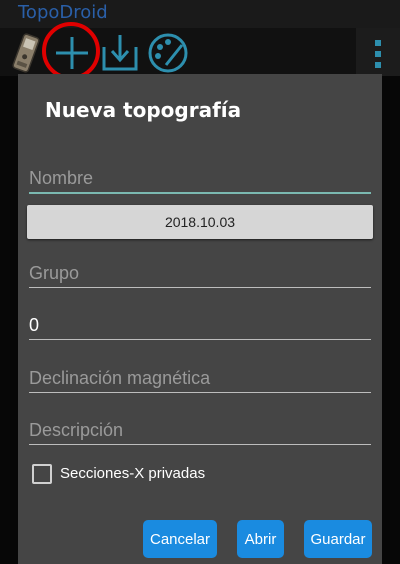 The image size is (400, 564). Describe the element at coordinates (120, 378) in the screenshot. I see `declination-placeholder: Declinación magnética` at that location.